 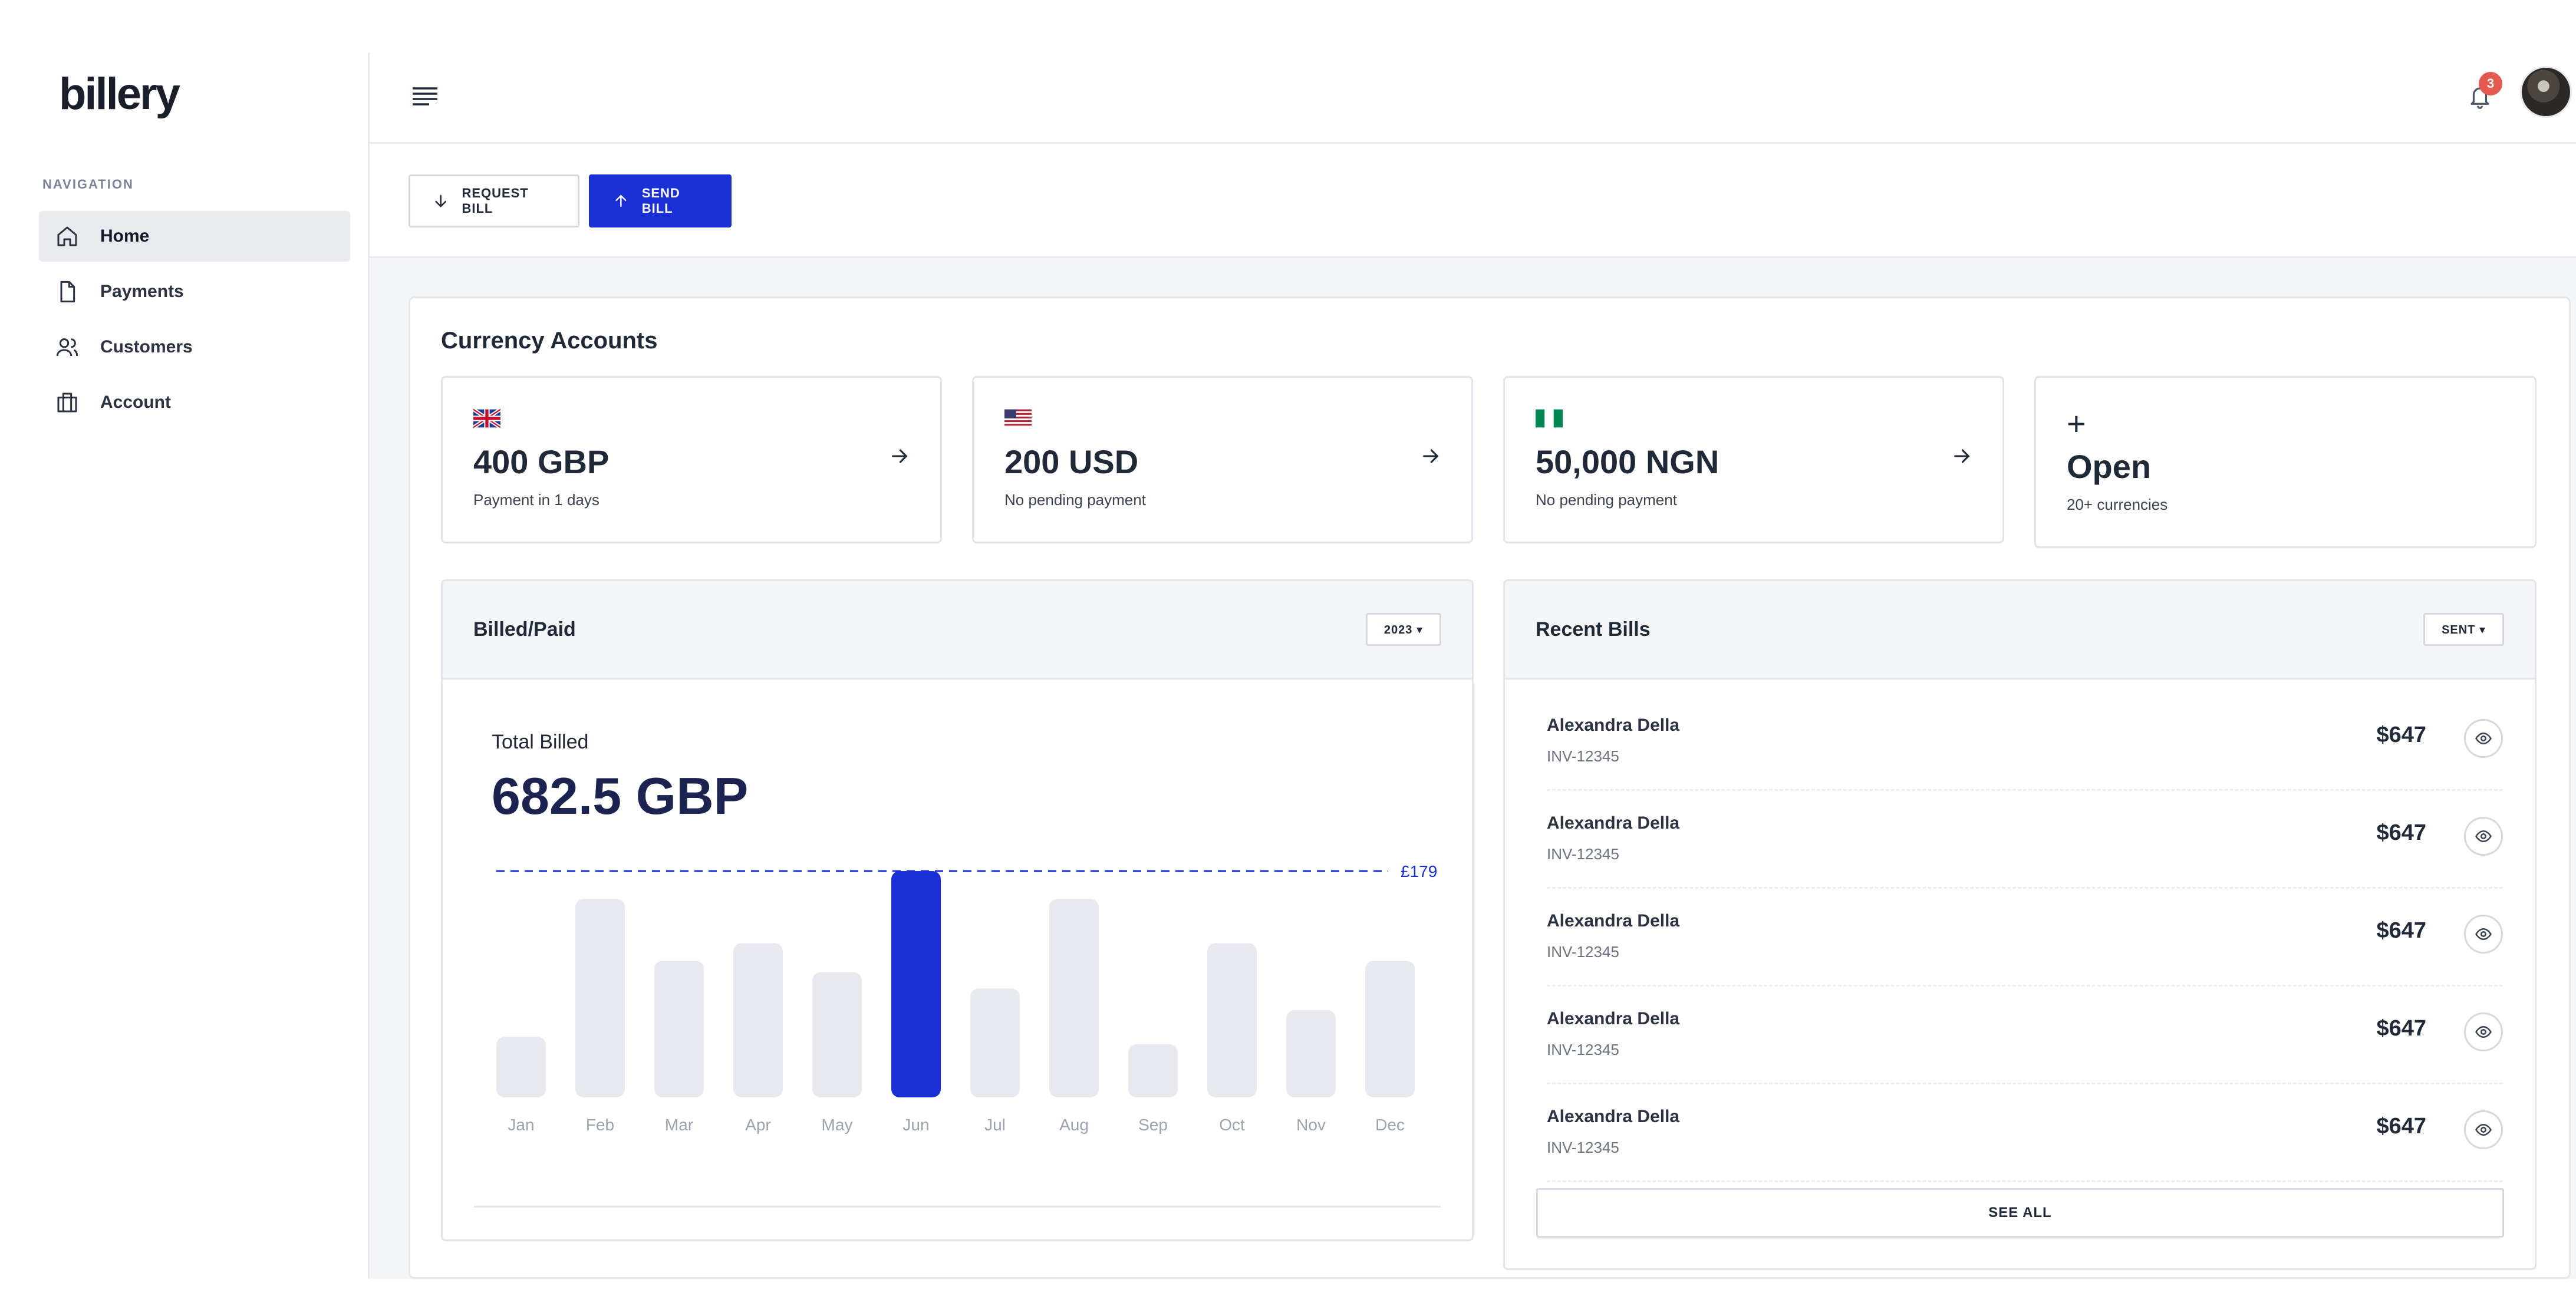 I want to click on sidebar-item-label: Customers, so click(x=146, y=347).